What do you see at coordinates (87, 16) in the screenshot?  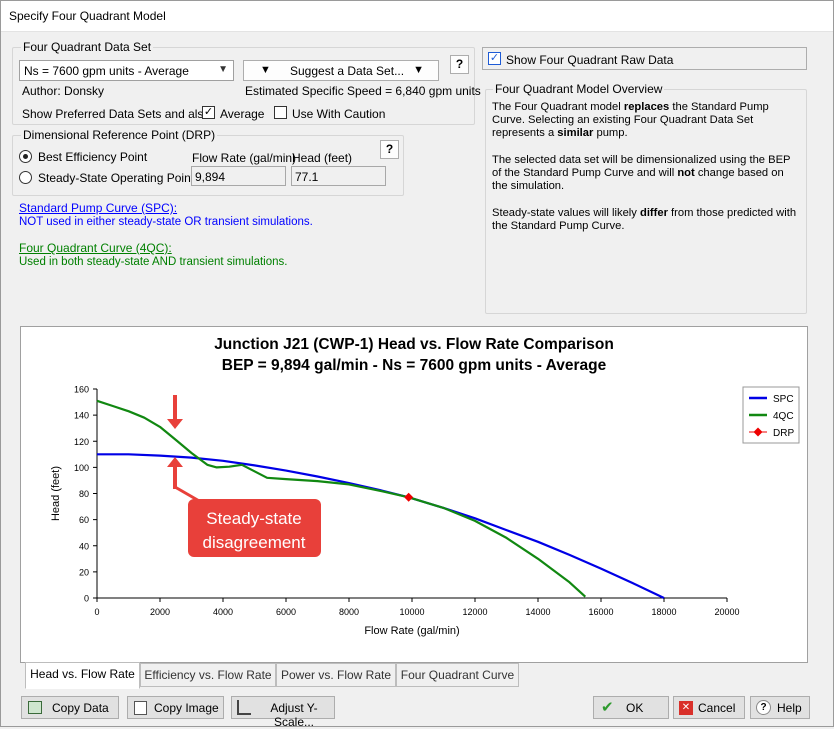 I see `window-title: Specify Four Quadrant Model` at bounding box center [87, 16].